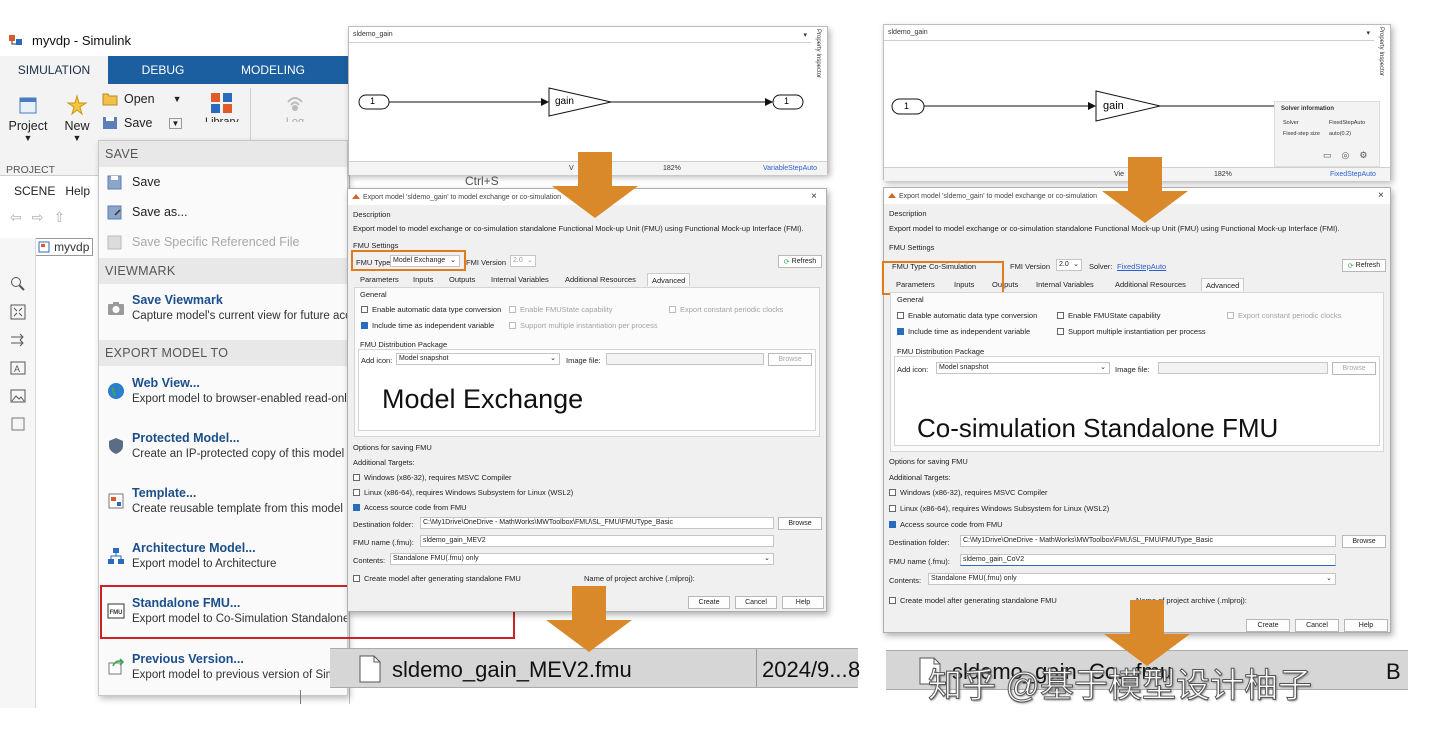 This screenshot has height=741, width=1440. What do you see at coordinates (379, 279) in the screenshot?
I see `tab-parameters: Parameters` at bounding box center [379, 279].